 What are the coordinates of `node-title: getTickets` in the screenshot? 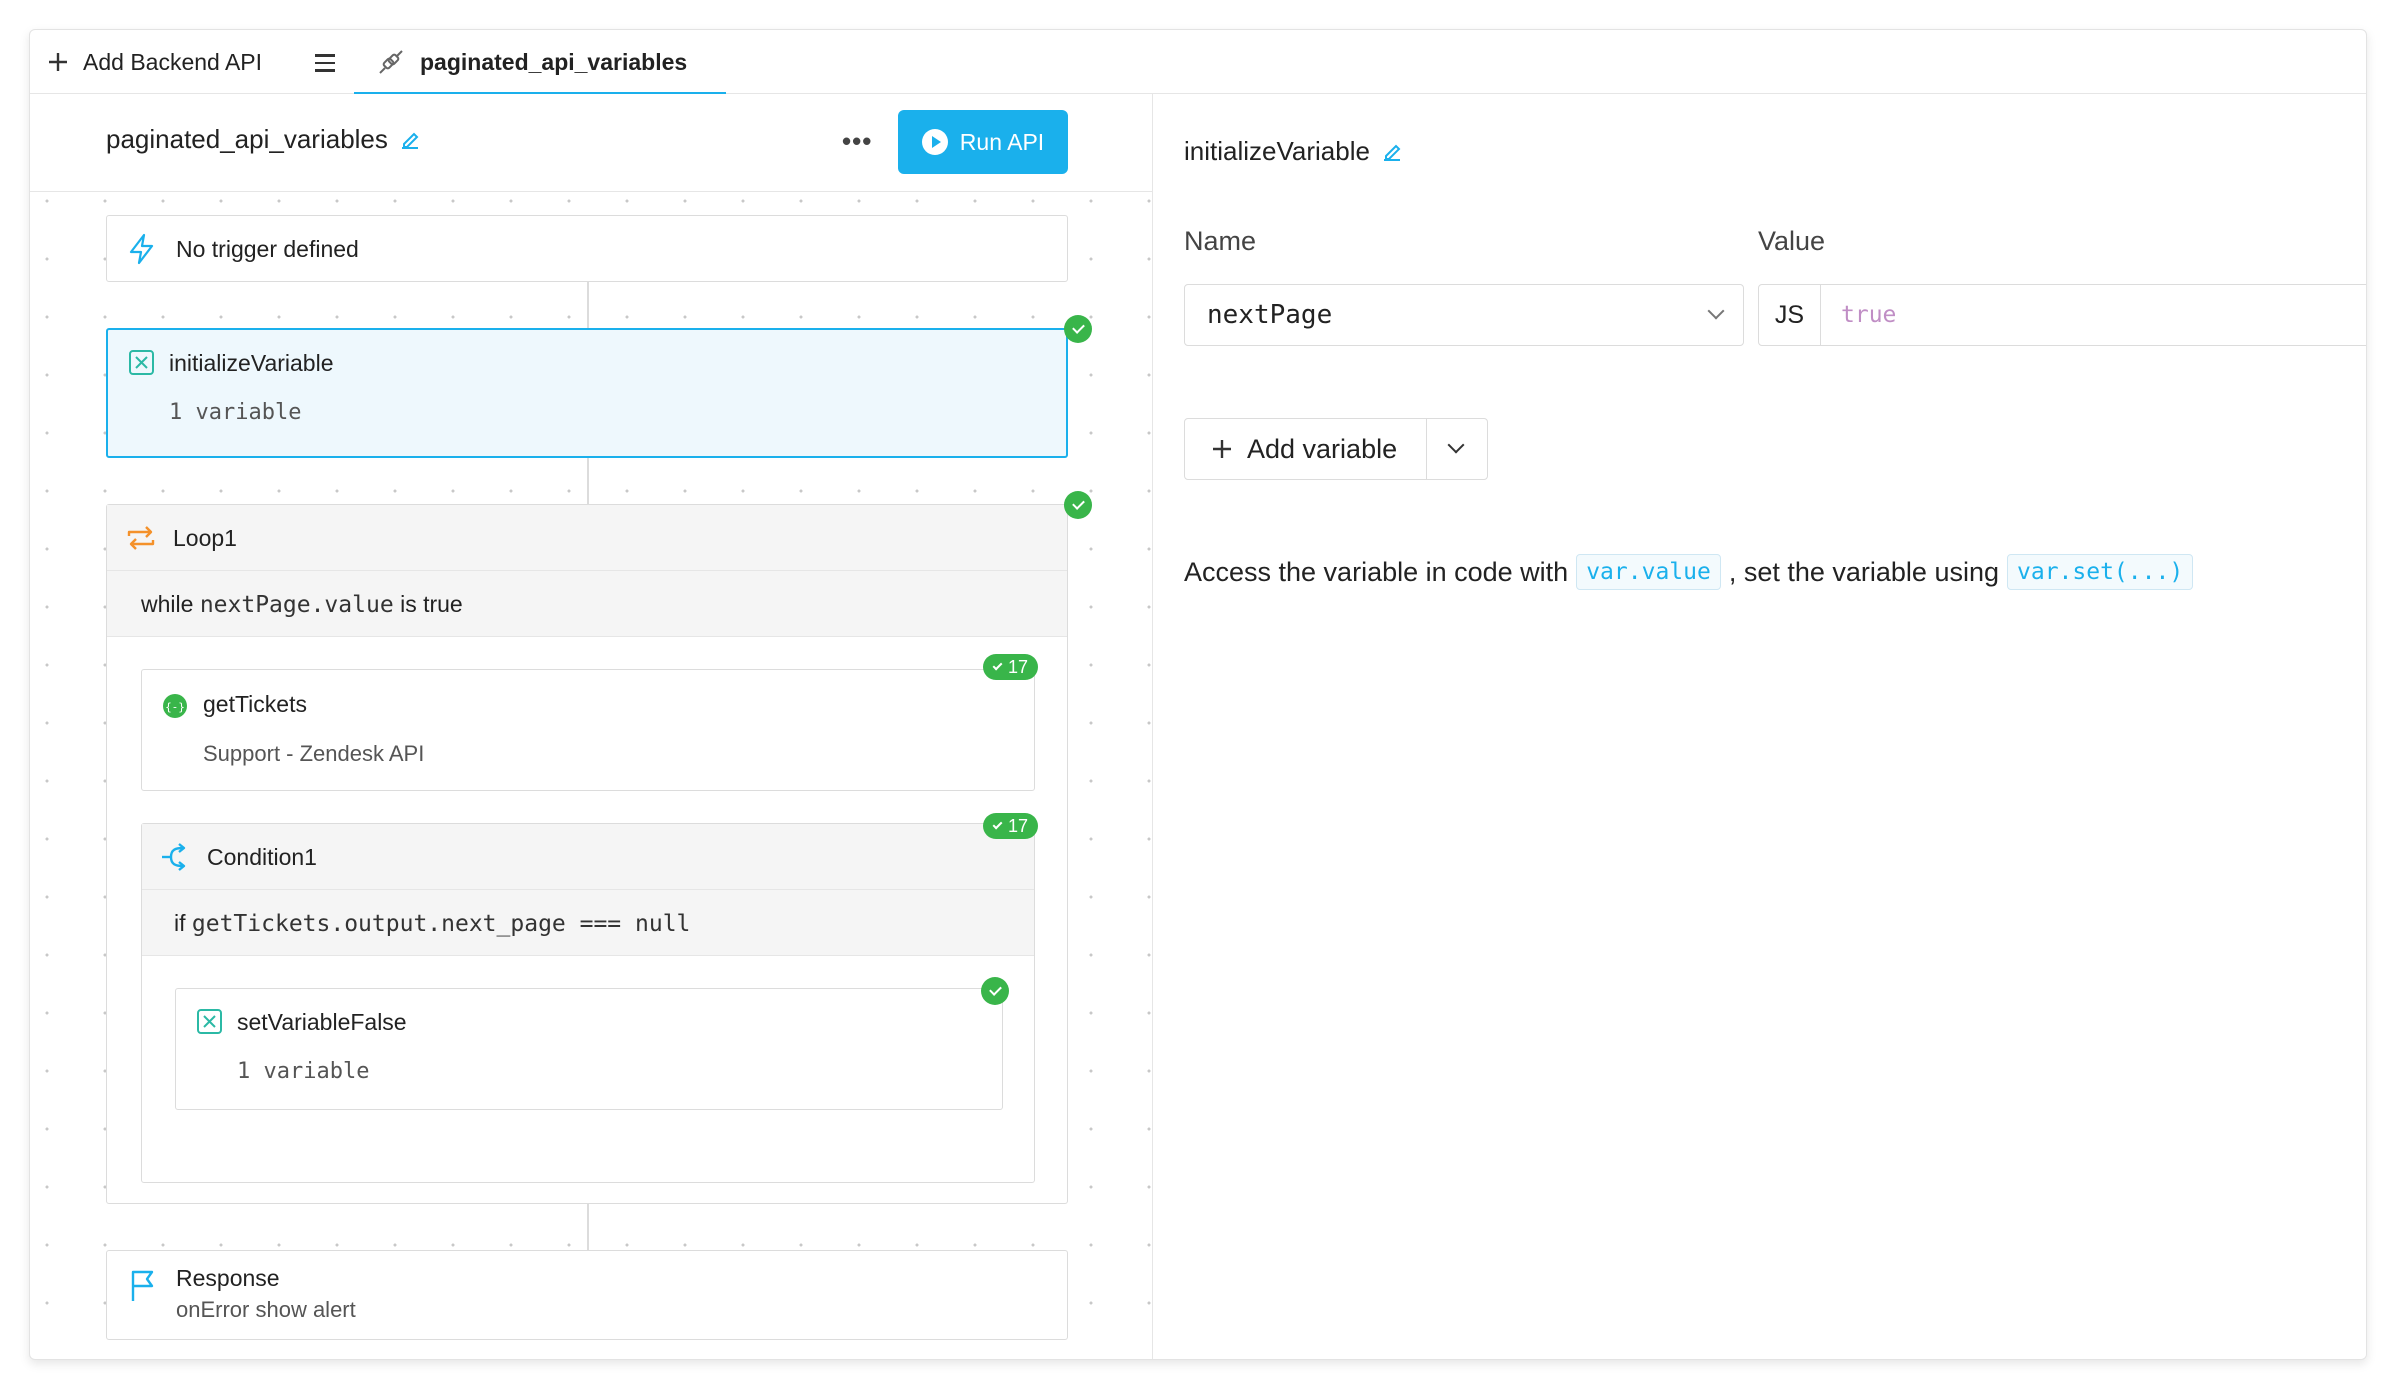 It's located at (255, 704).